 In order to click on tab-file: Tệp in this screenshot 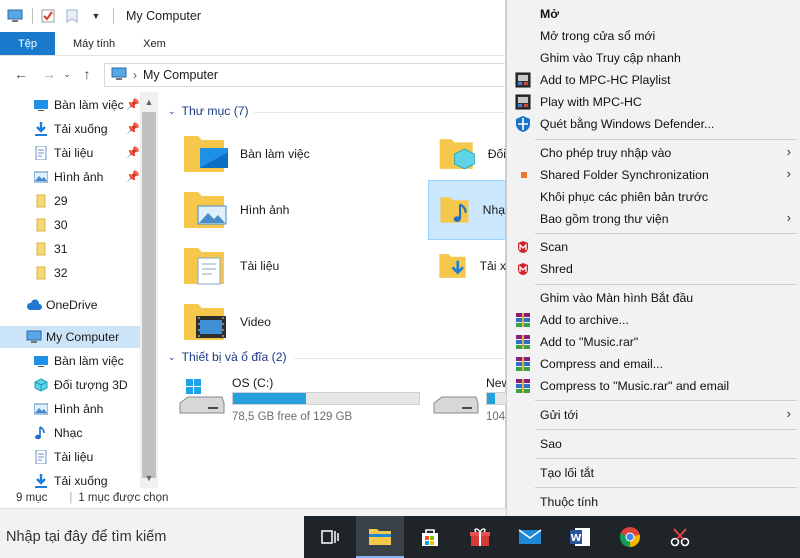, I will do `click(27, 43)`.